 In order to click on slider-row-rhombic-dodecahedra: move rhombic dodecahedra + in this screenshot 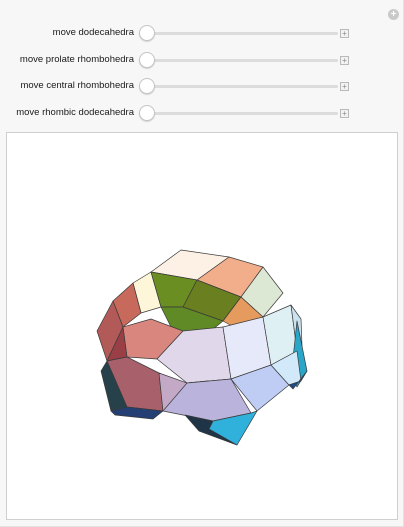, I will do `click(202, 114)`.